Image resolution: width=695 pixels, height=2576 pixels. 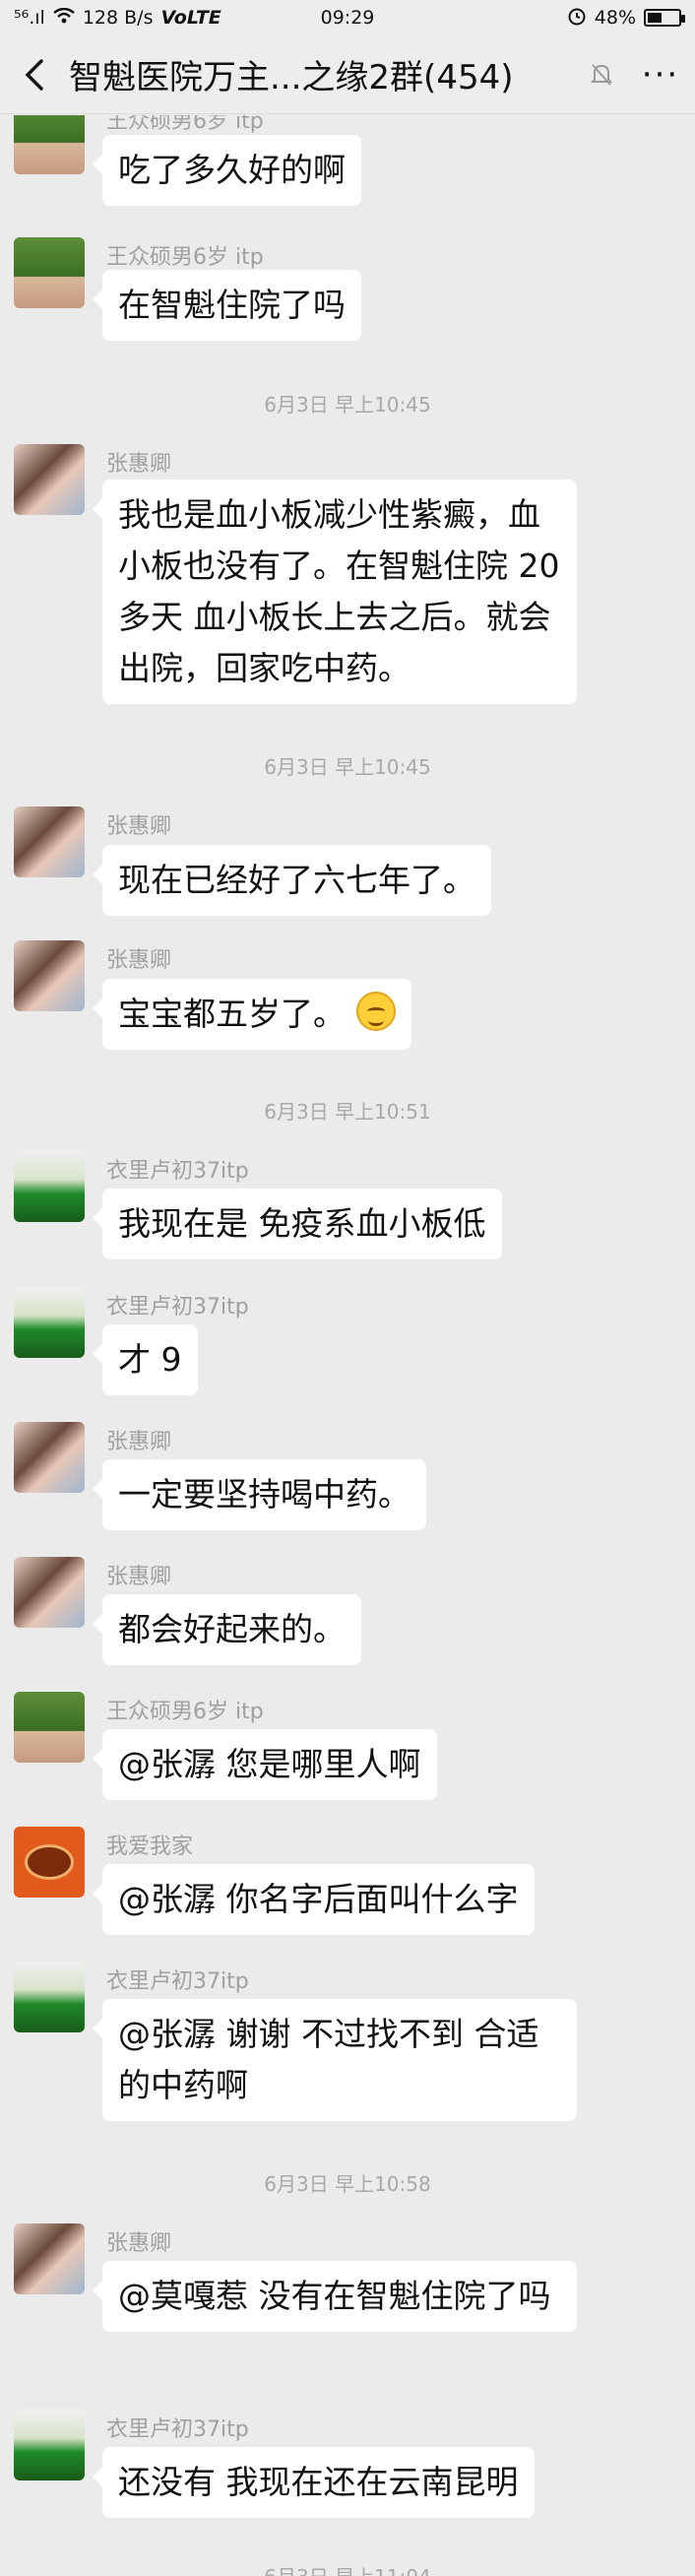 I want to click on message-bubble: 一定要坚持喝中药。, so click(x=259, y=1494).